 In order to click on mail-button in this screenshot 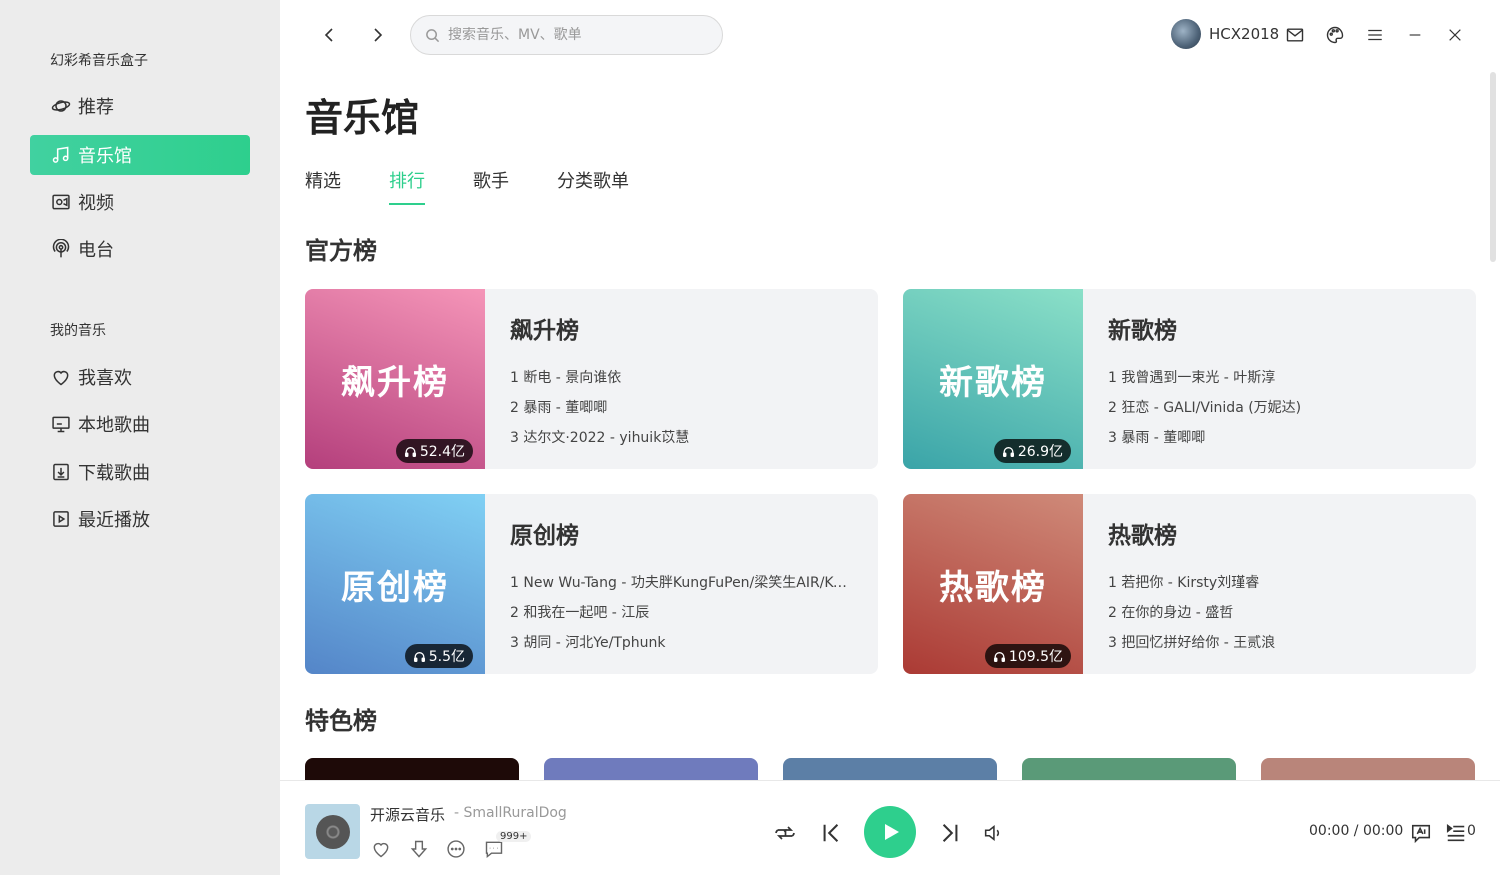, I will do `click(1295, 35)`.